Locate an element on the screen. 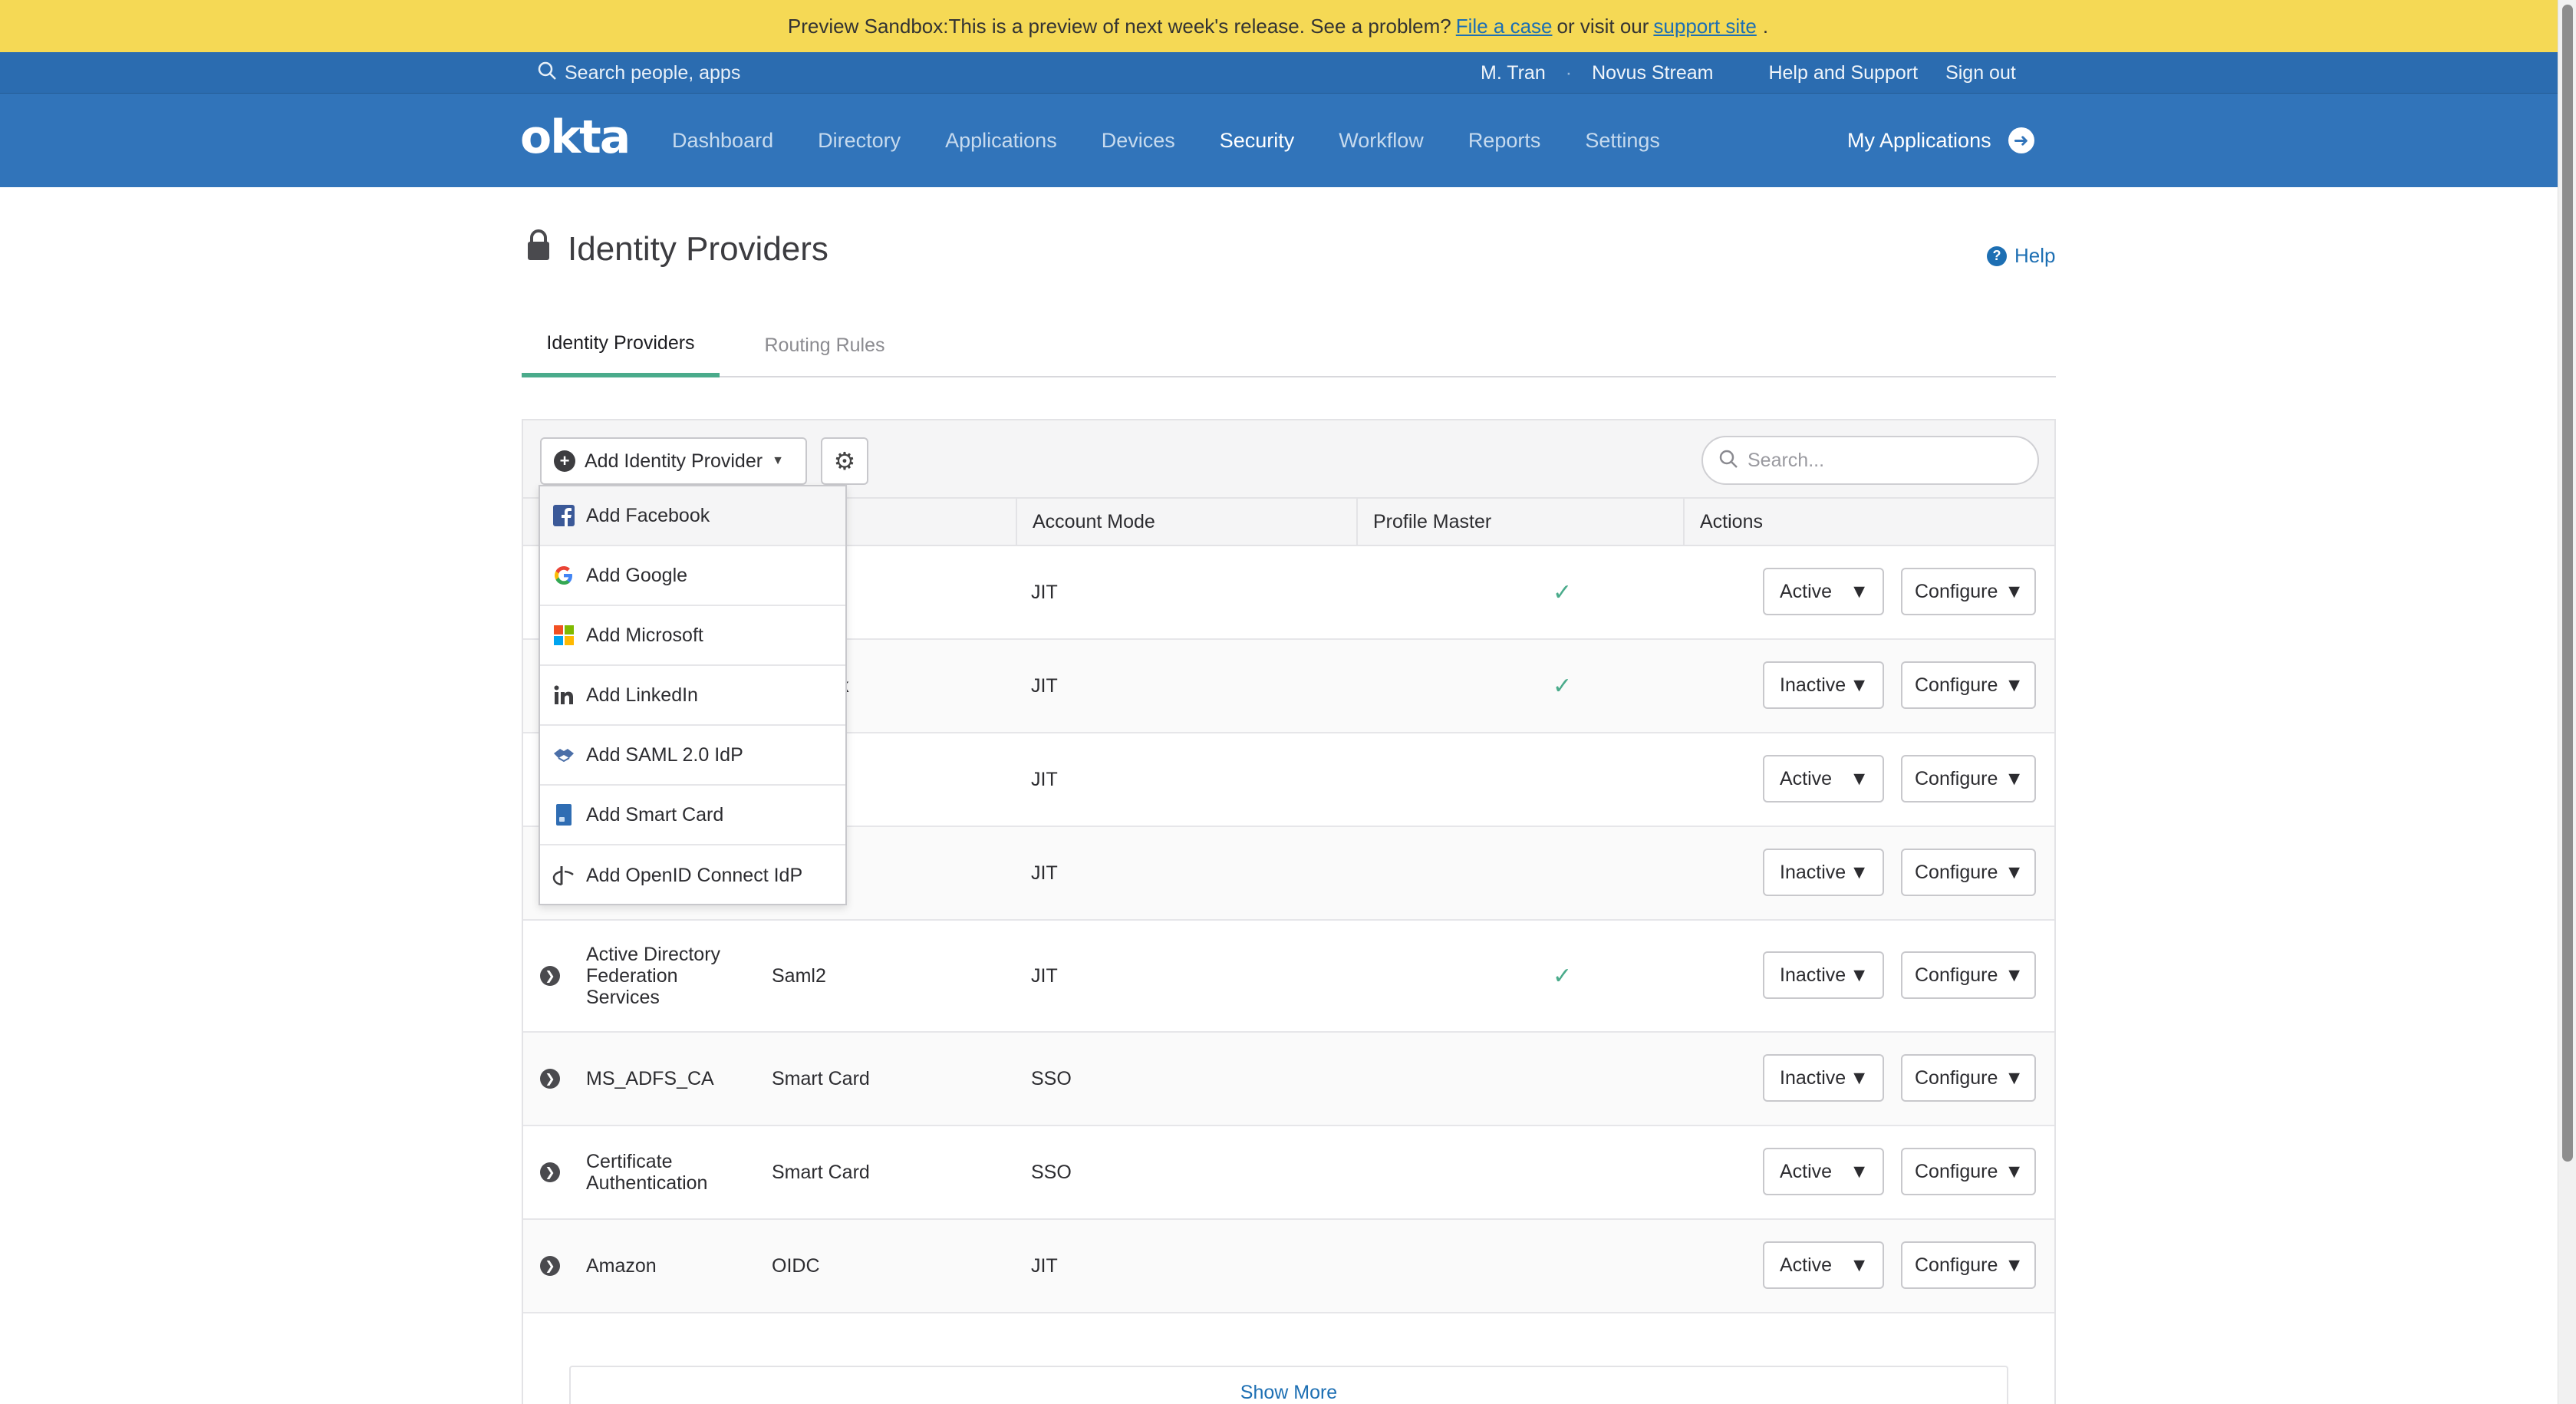 The width and height of the screenshot is (2576, 1404). column-account-mode: Account Mode is located at coordinates (1186, 522).